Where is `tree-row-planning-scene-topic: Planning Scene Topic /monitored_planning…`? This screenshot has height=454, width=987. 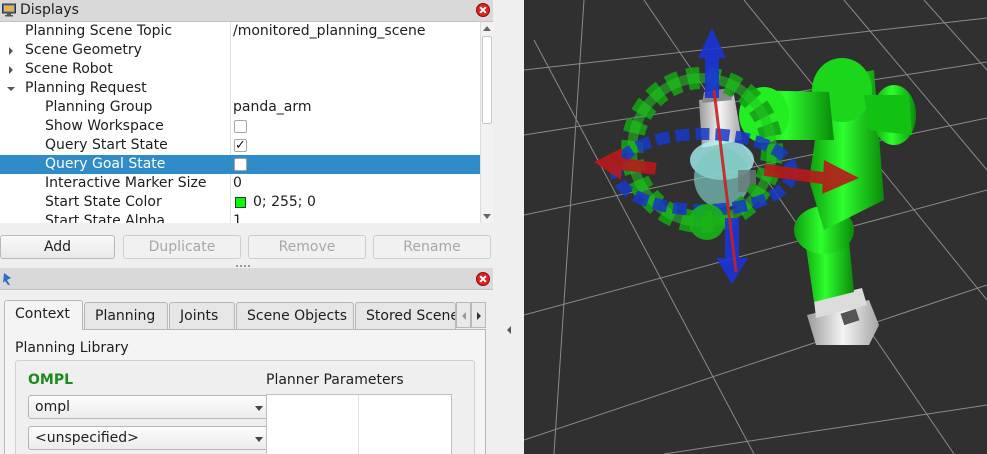 tree-row-planning-scene-topic: Planning Scene Topic /monitored_planning… is located at coordinates (240, 31).